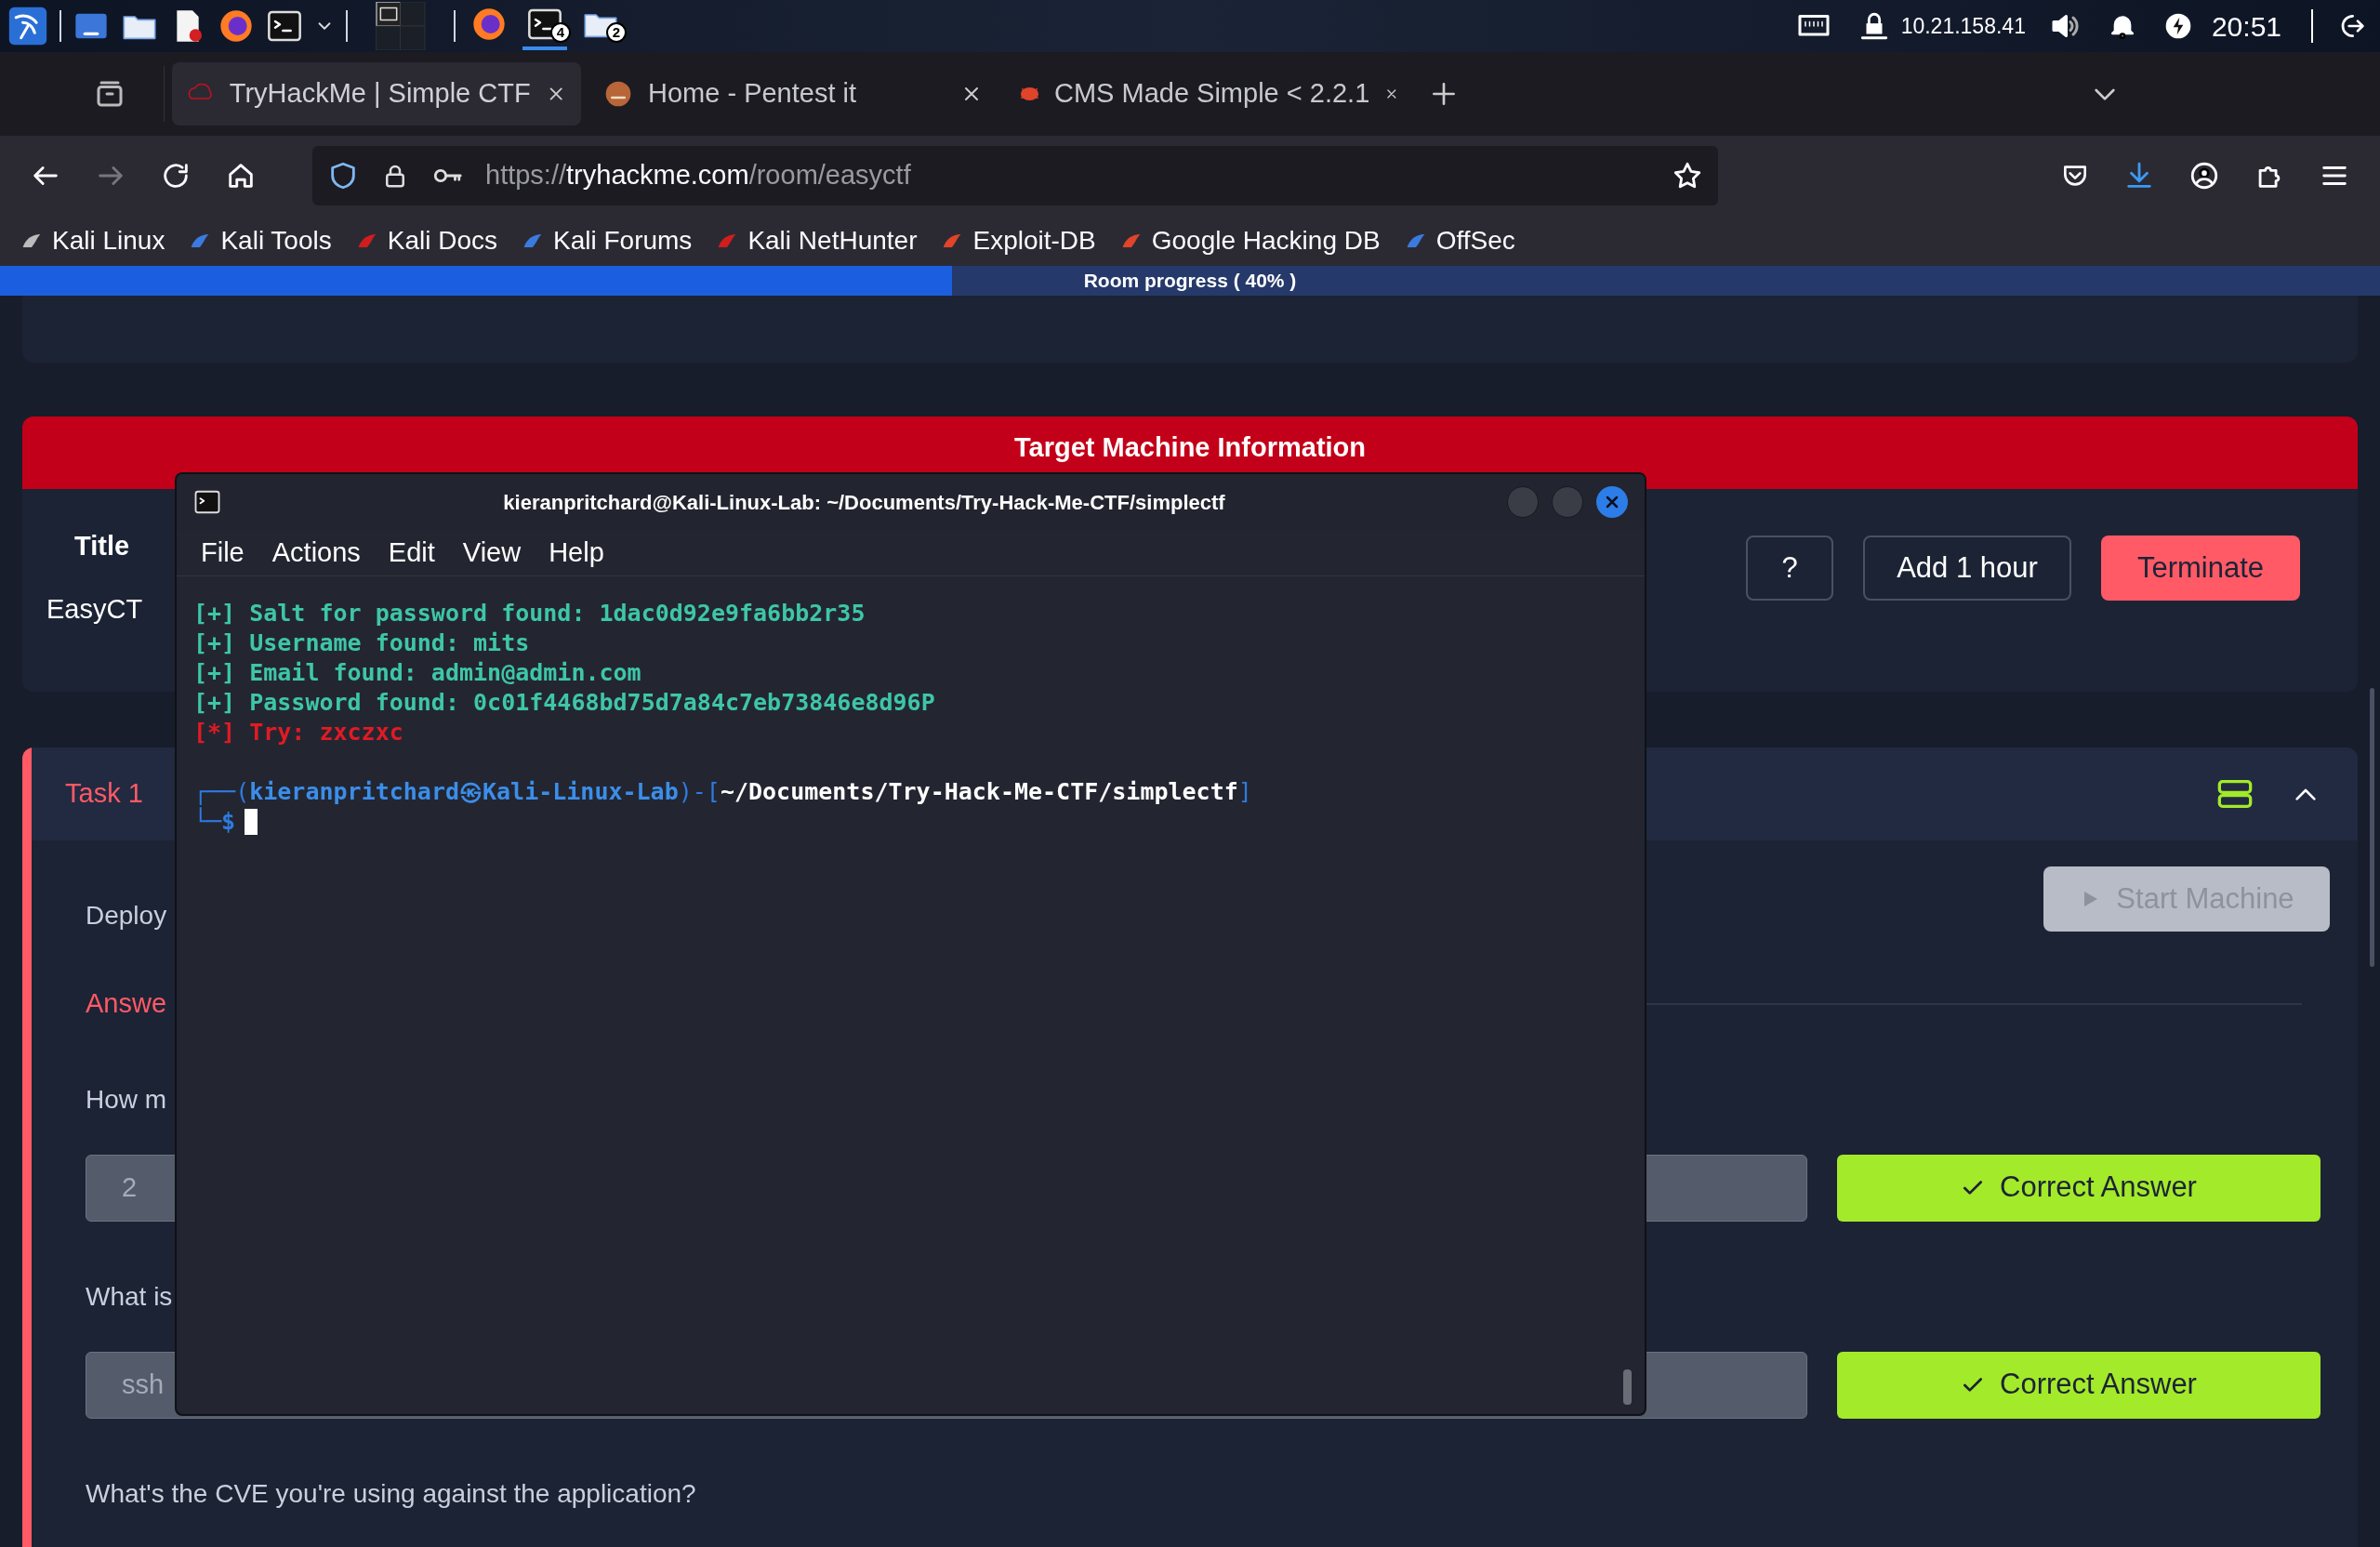 The image size is (2380, 1547). I want to click on browser-tab: TryHackMe | Simple CTF, so click(376, 94).